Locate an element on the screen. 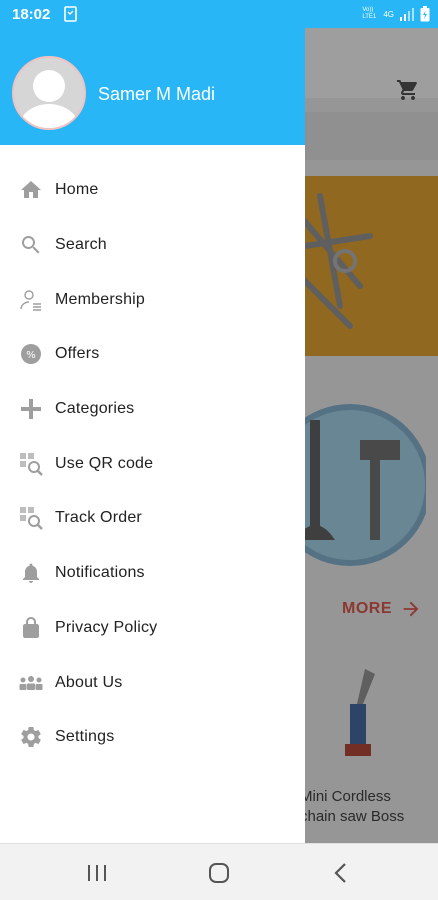  avatar is located at coordinates (49, 93).